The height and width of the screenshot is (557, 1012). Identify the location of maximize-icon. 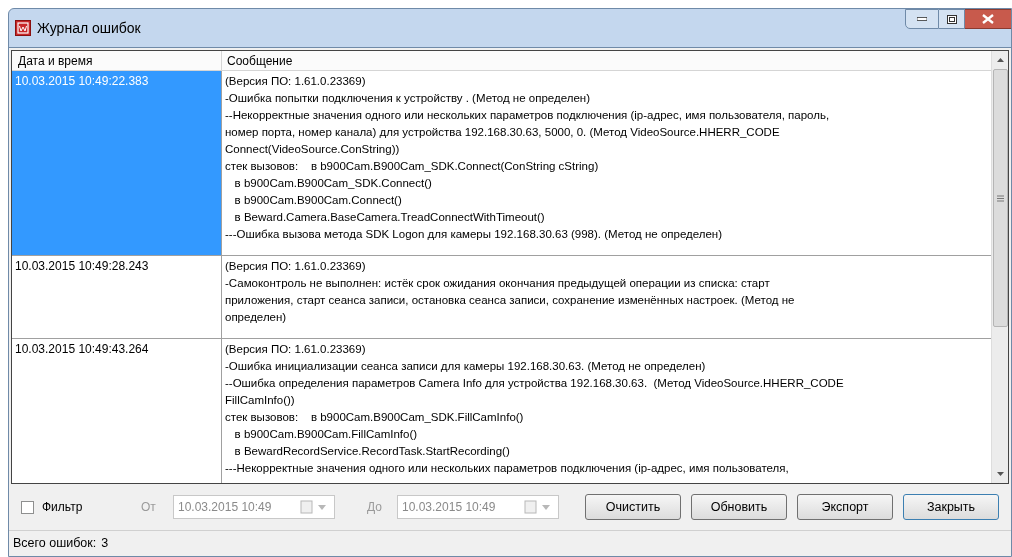
(951, 19).